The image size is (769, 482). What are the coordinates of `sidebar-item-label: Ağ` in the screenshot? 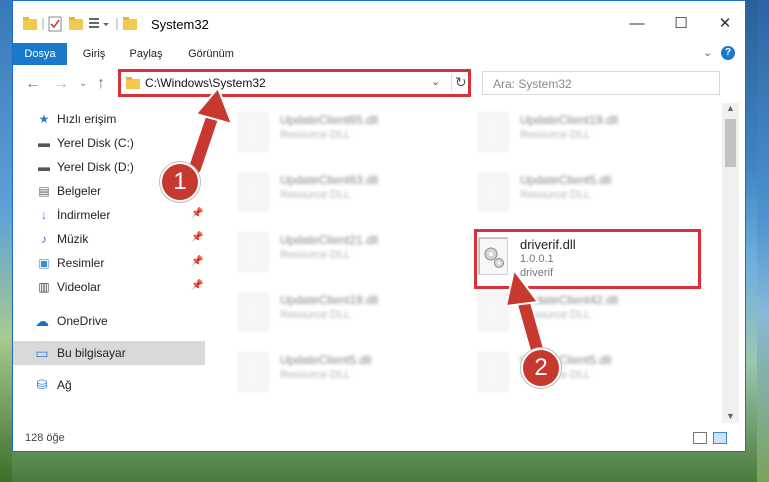 It's located at (64, 385).